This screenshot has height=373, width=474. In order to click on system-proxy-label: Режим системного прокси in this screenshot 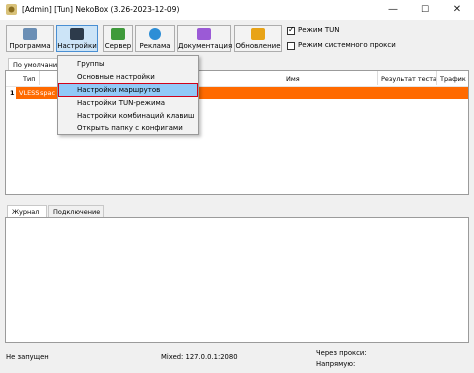, I will do `click(347, 45)`.